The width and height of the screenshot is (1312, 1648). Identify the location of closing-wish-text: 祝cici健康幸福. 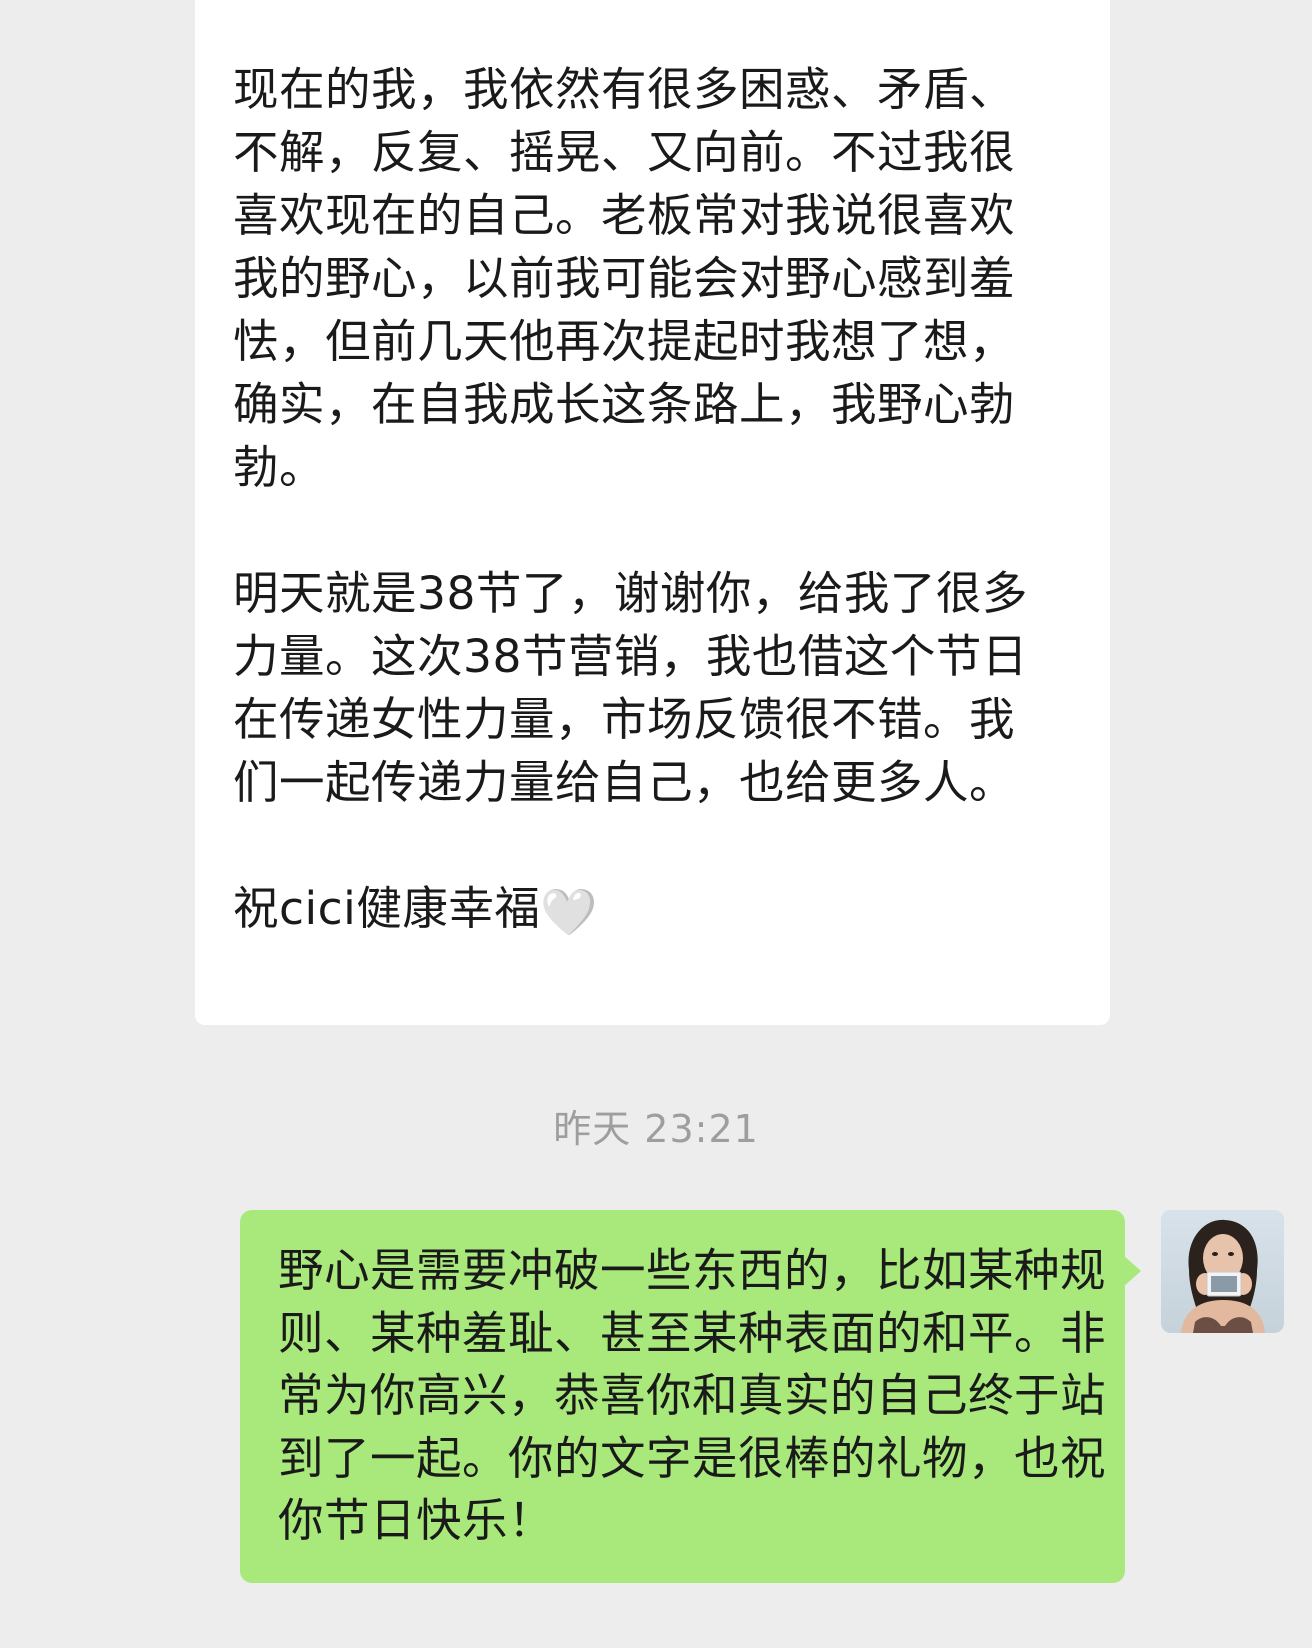
(387, 908).